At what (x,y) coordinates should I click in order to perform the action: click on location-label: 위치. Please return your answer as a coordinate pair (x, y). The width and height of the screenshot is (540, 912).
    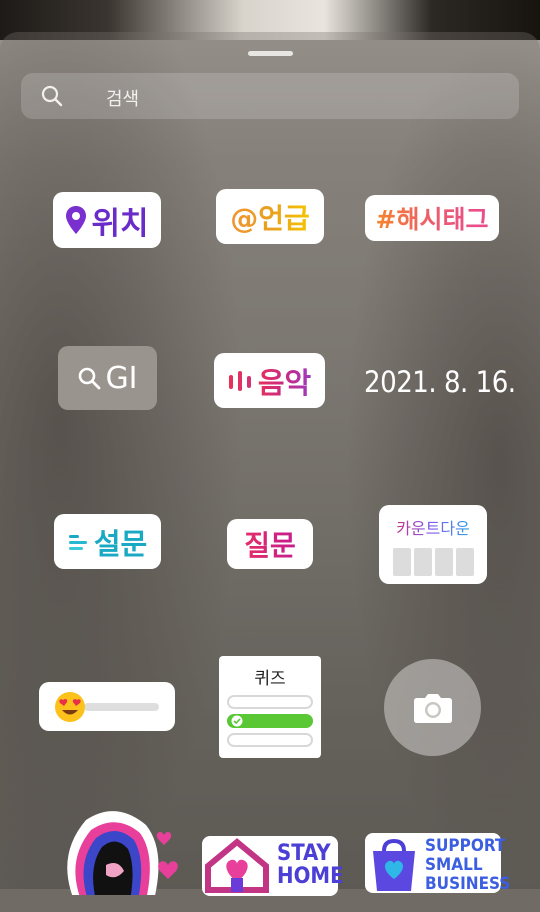
    Looking at the image, I should click on (120, 223).